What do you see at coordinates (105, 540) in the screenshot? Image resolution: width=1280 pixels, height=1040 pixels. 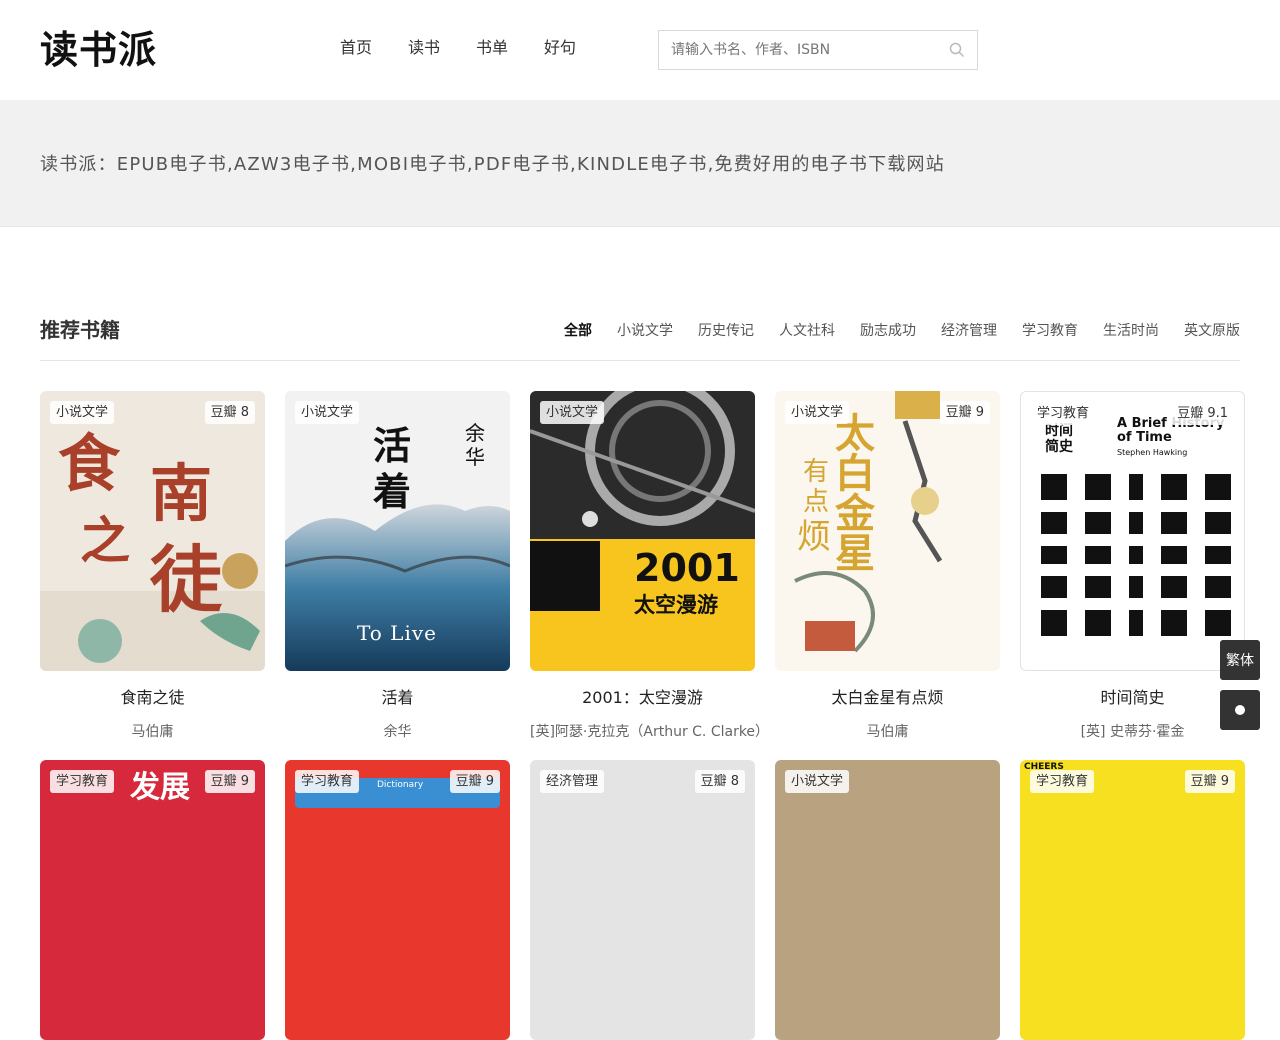 I see `cover-title-char: 之` at bounding box center [105, 540].